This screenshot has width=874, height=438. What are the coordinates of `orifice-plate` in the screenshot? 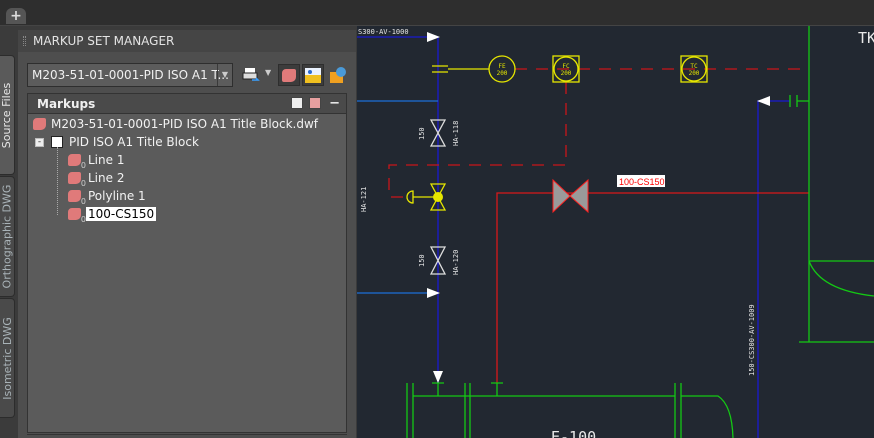 It's located at (460, 69).